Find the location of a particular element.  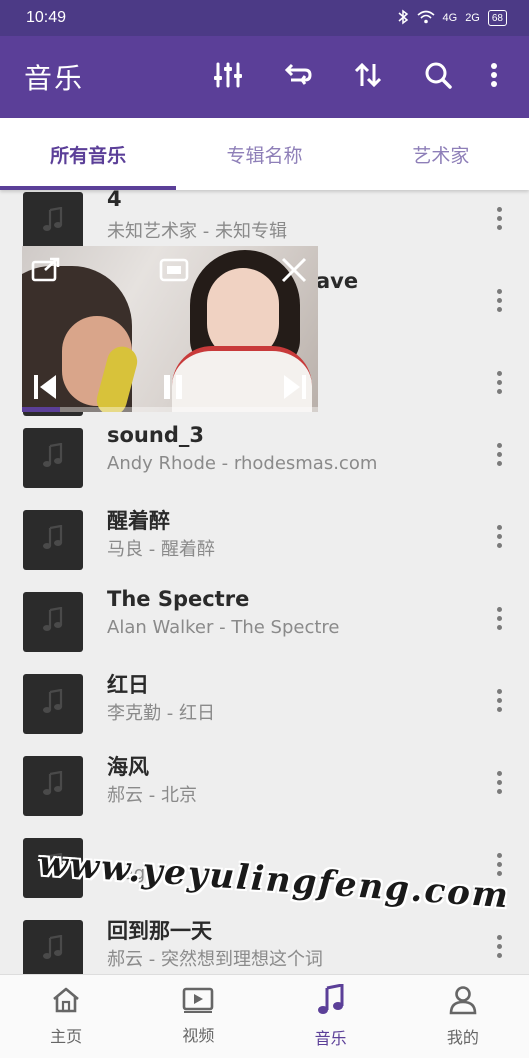

search-icon is located at coordinates (438, 77).